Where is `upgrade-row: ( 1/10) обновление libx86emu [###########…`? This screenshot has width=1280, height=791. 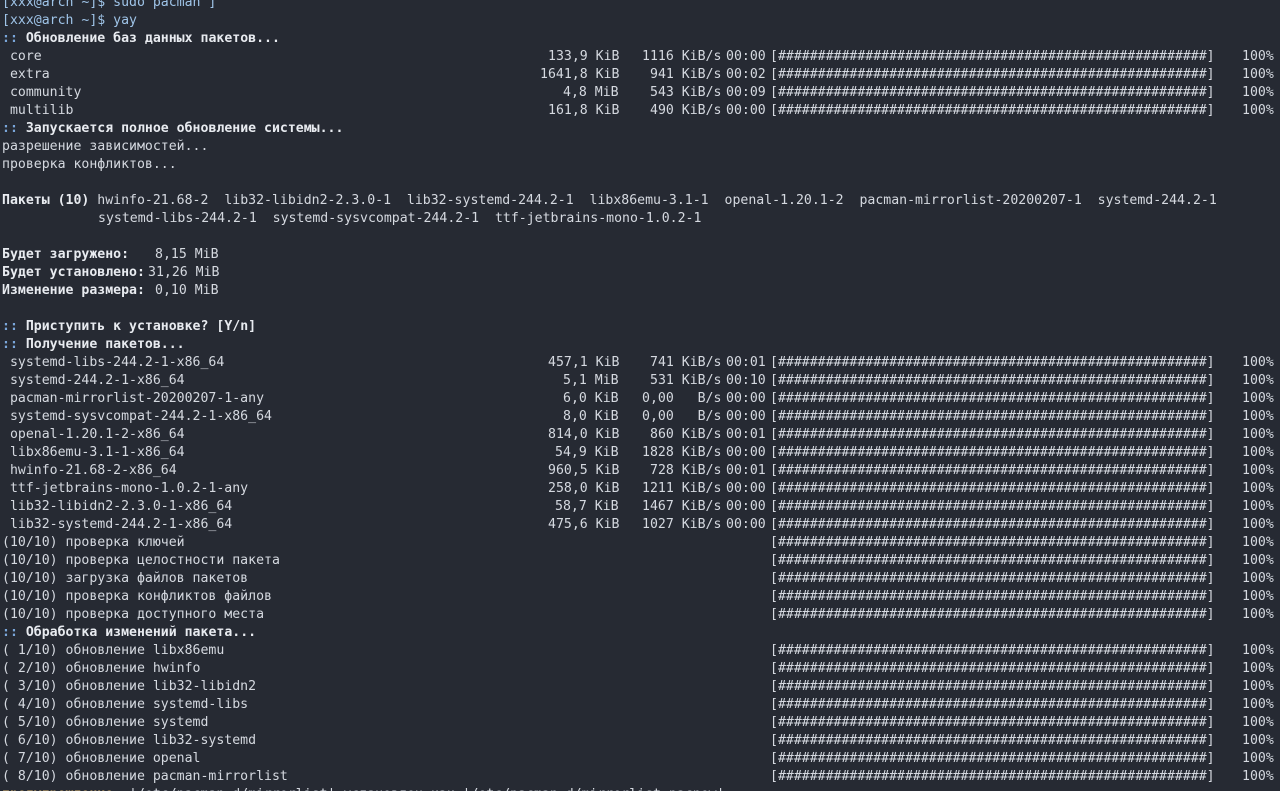
upgrade-row: ( 1/10) обновление libx86emu [###########… is located at coordinates (638, 651).